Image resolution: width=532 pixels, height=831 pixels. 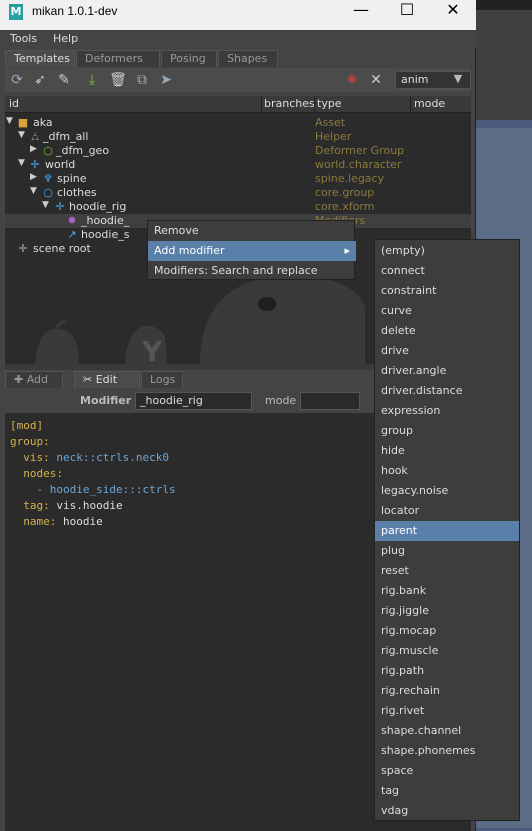 What do you see at coordinates (281, 400) in the screenshot?
I see `mode-label: mode` at bounding box center [281, 400].